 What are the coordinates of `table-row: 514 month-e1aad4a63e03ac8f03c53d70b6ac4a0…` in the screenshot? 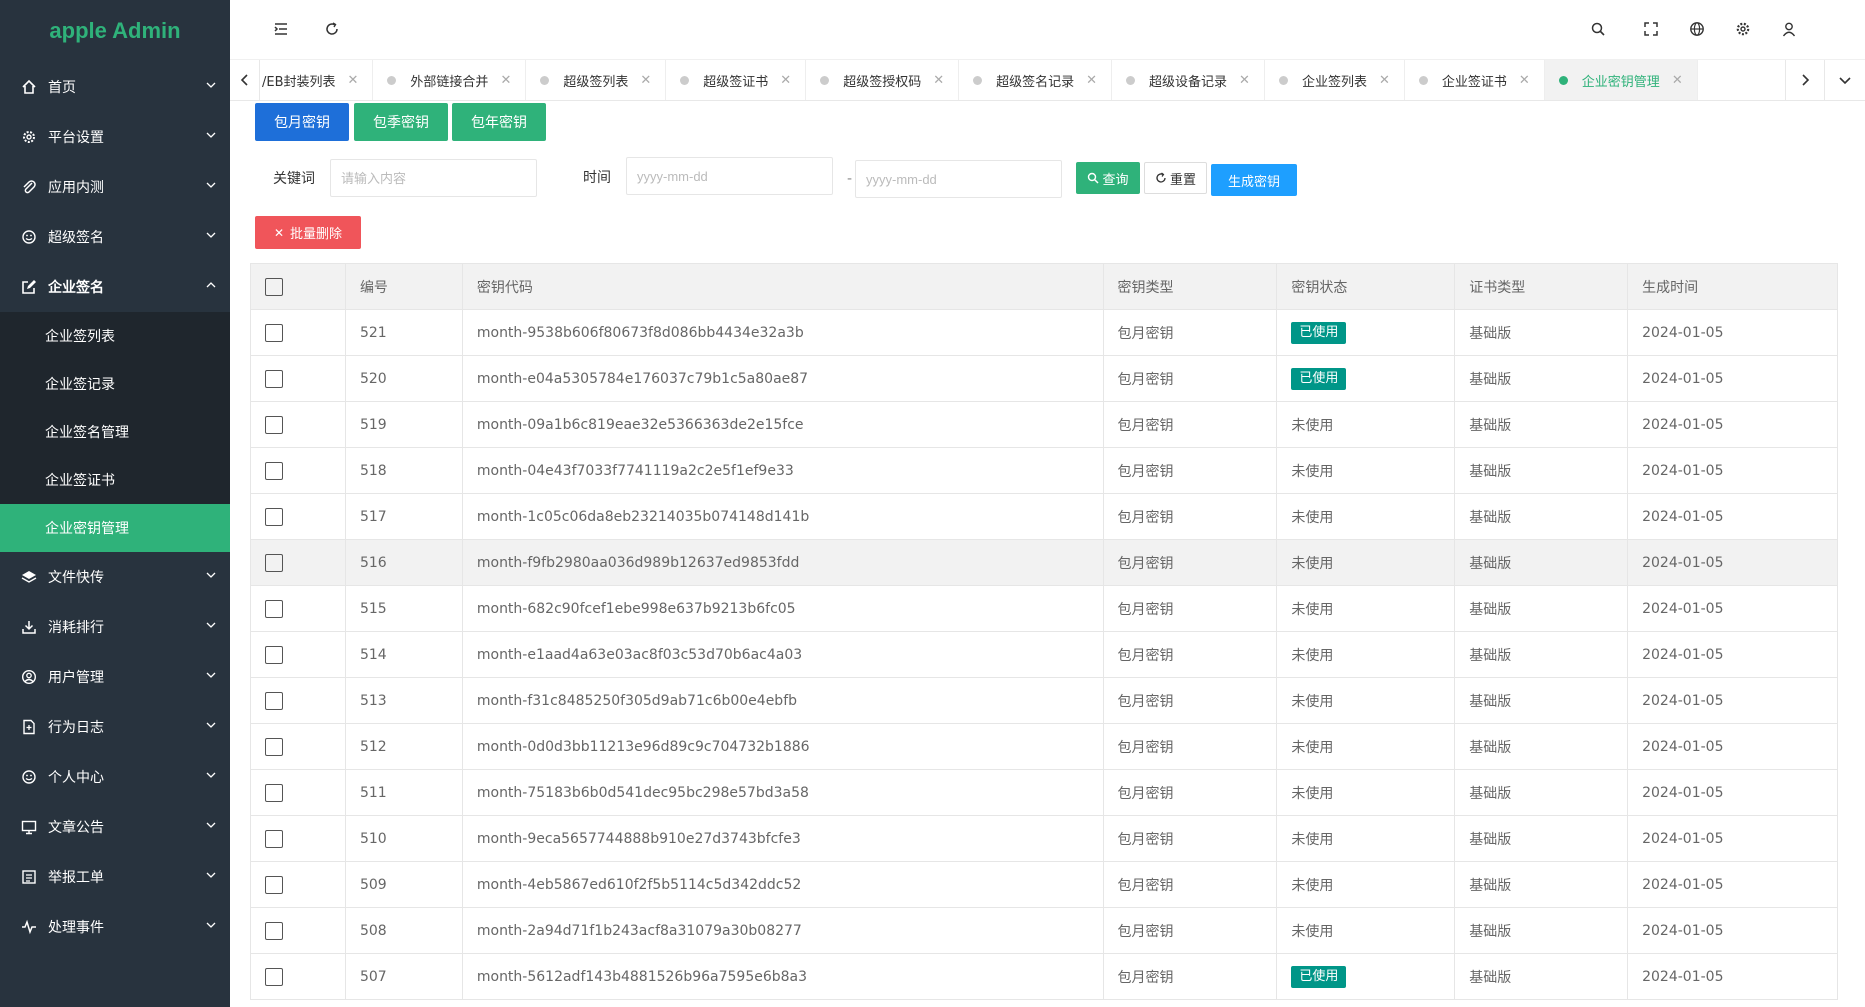 It's located at (1044, 654).